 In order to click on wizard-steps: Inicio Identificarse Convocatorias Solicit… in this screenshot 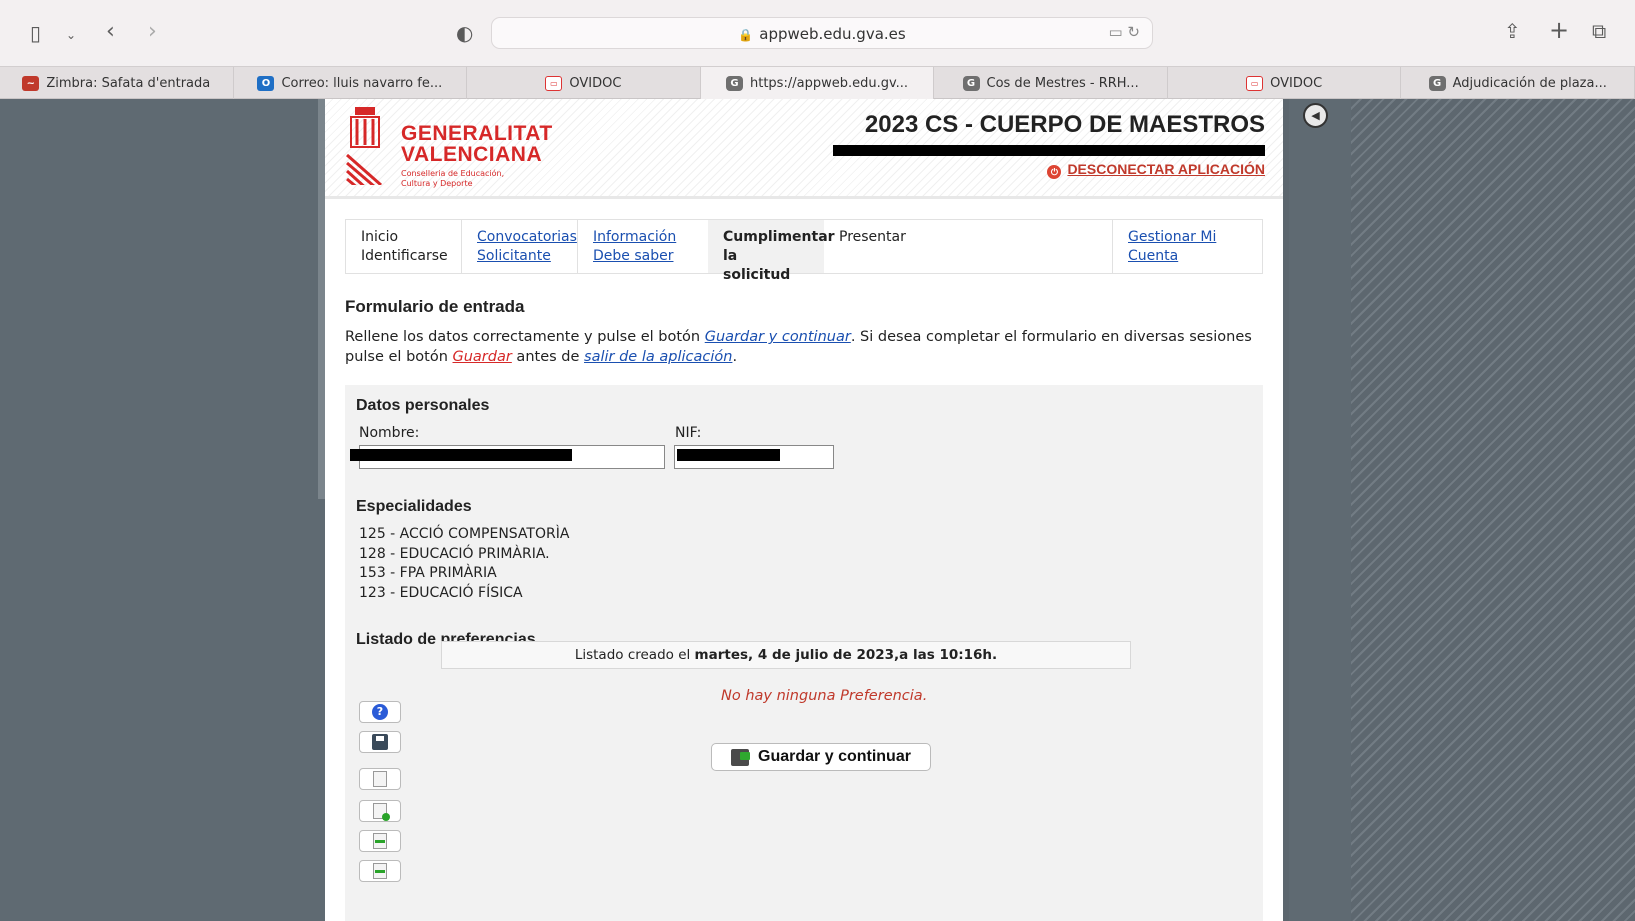, I will do `click(804, 251)`.